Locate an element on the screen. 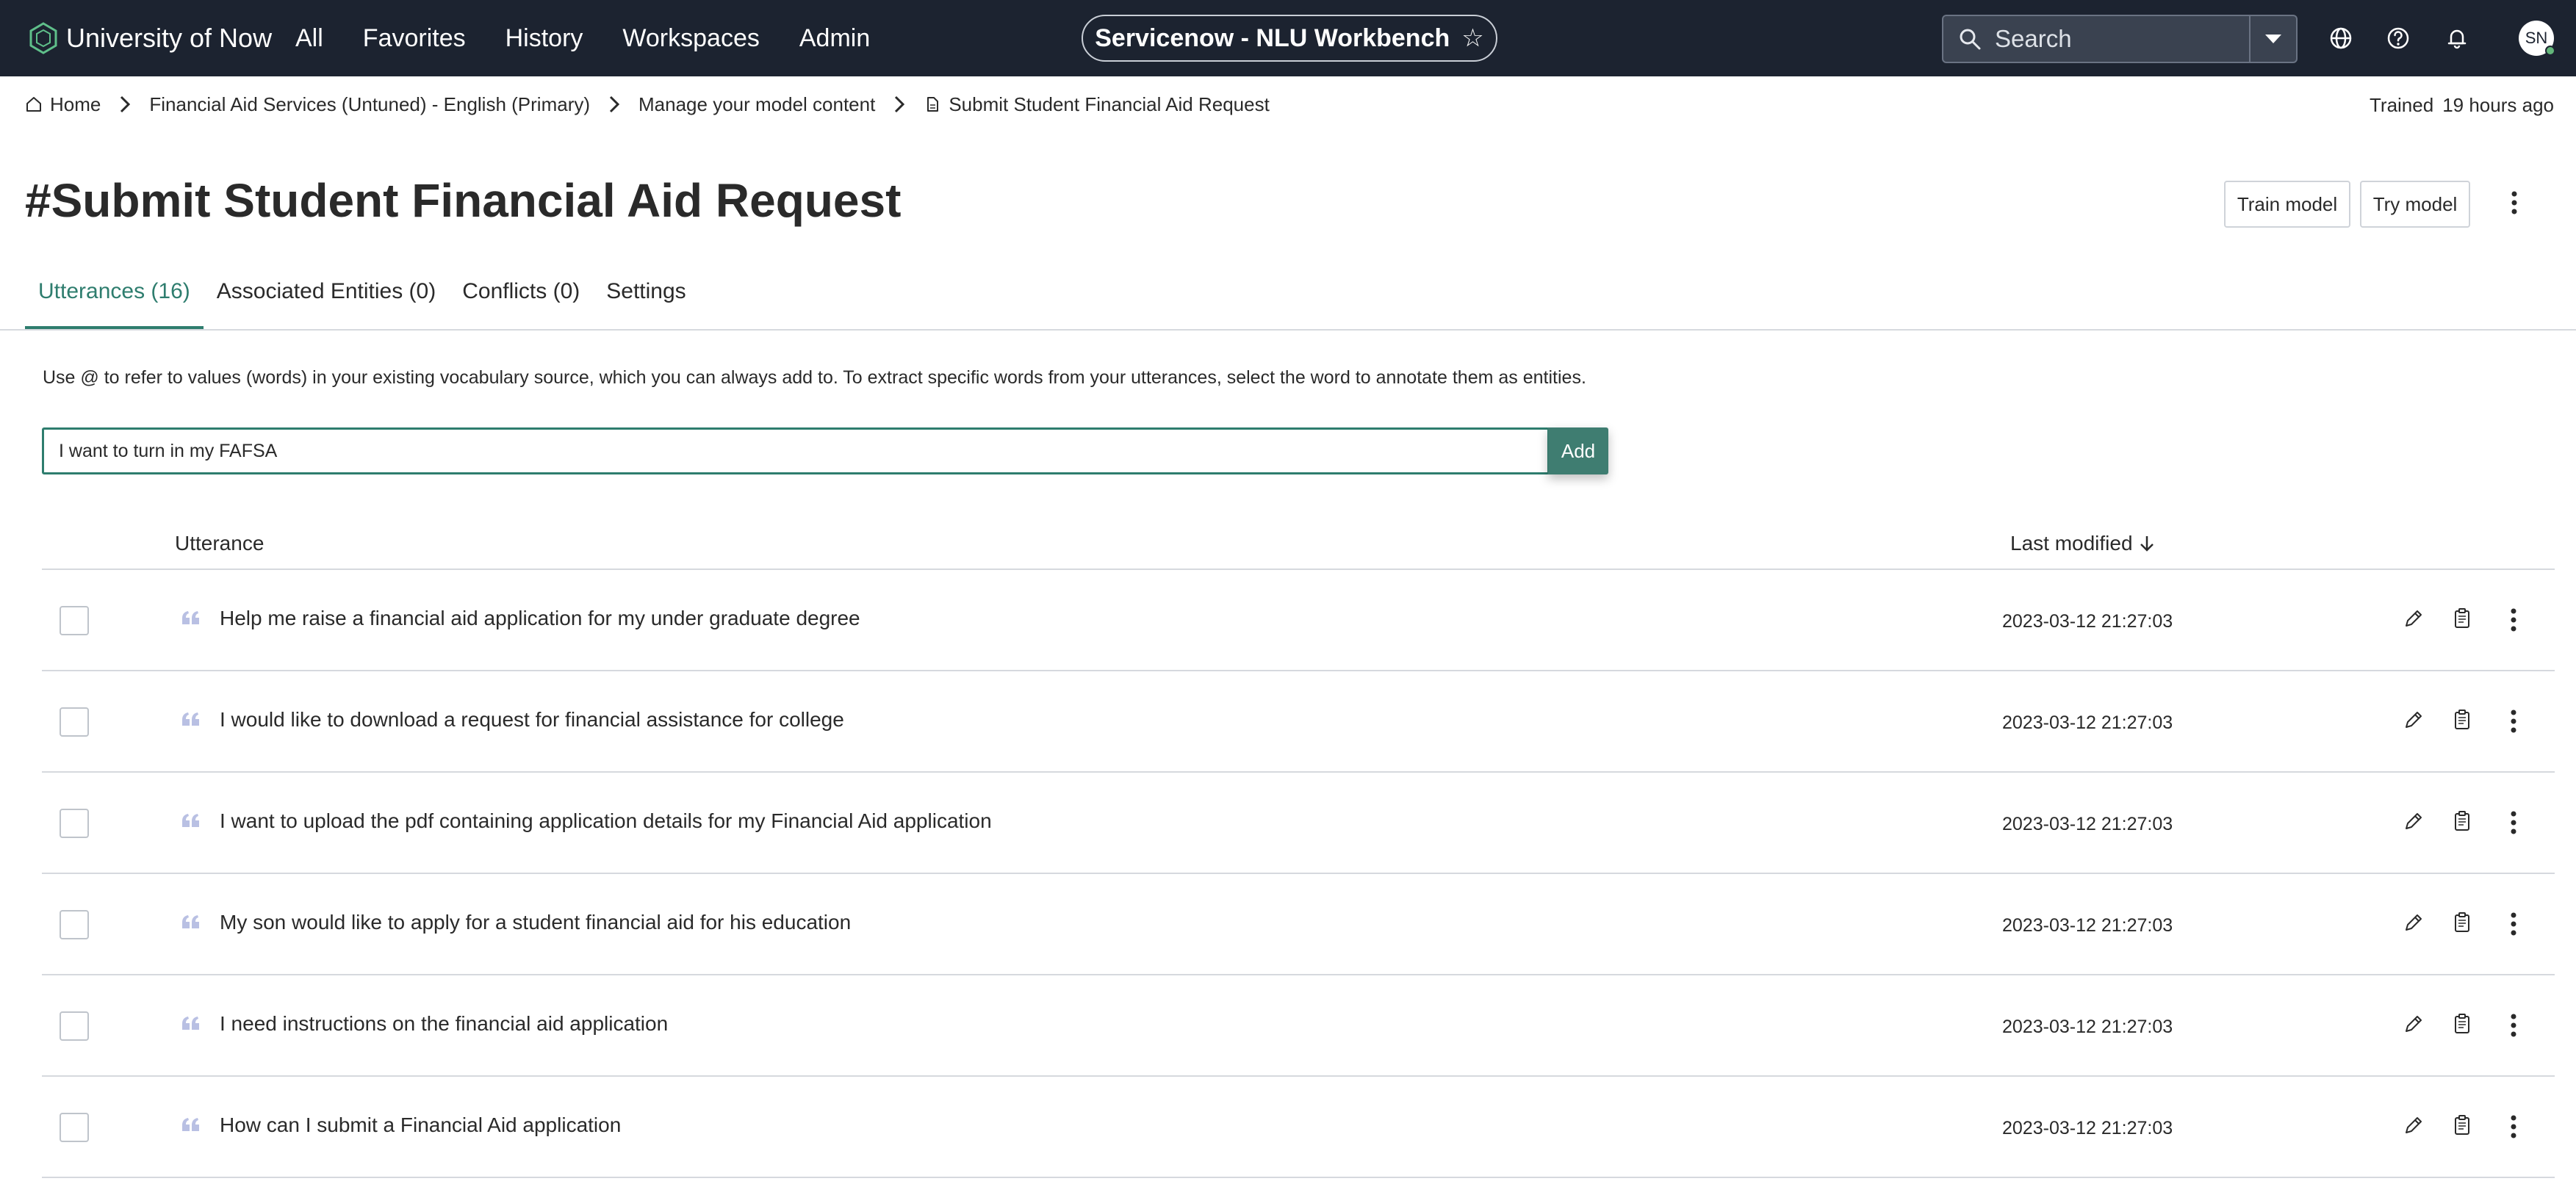 The image size is (2576, 1184). column-header-utterance: Utterance is located at coordinates (220, 543).